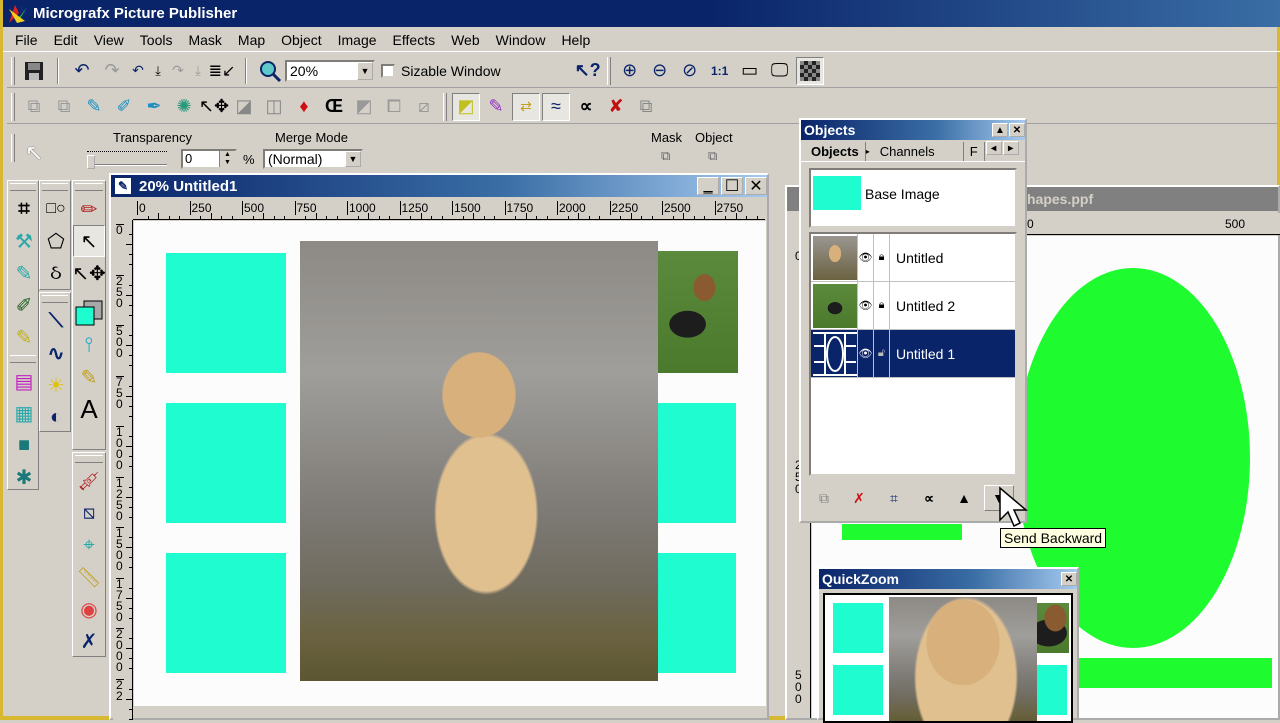 The image size is (1280, 723). I want to click on undo-step-button: ↶, so click(138, 71).